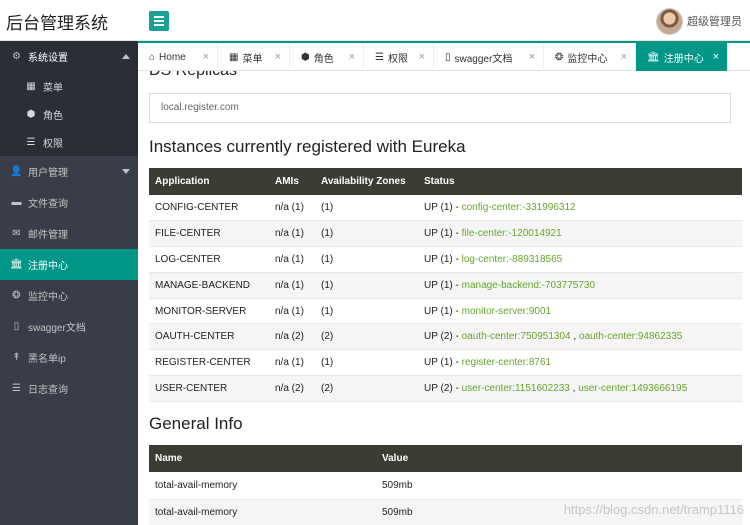  What do you see at coordinates (126, 171) in the screenshot?
I see `chevron-down-icon` at bounding box center [126, 171].